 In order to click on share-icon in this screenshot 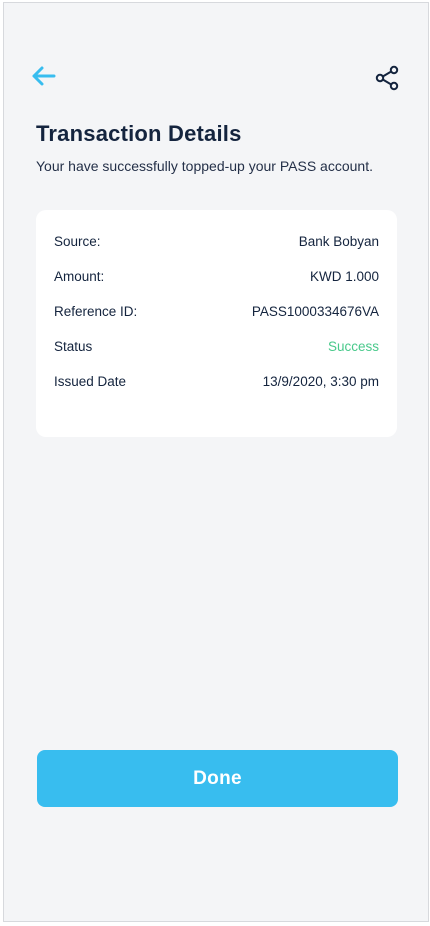, I will do `click(387, 80)`.